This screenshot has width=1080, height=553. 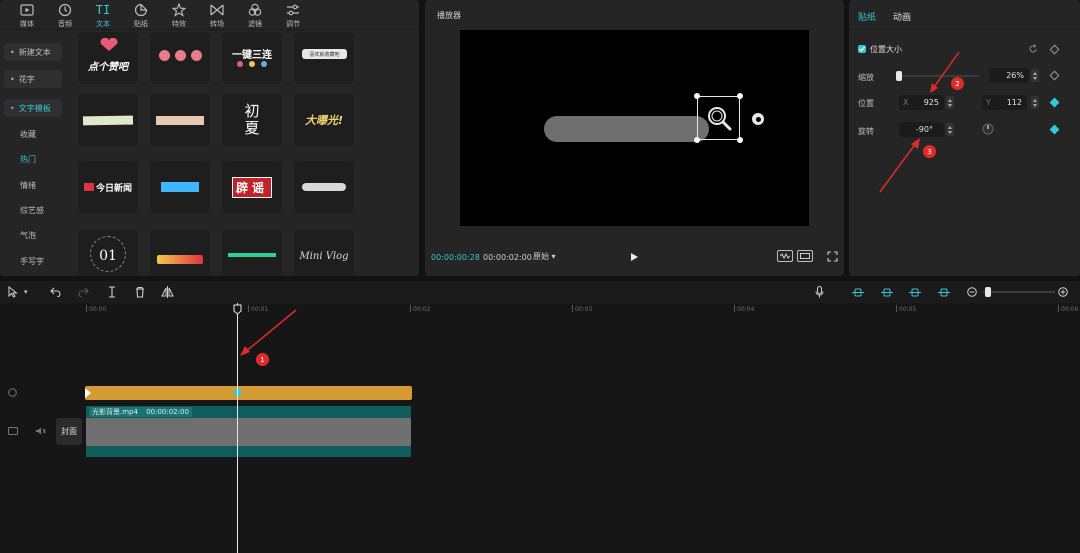 What do you see at coordinates (988, 292) in the screenshot?
I see `zoom-slider-thumb` at bounding box center [988, 292].